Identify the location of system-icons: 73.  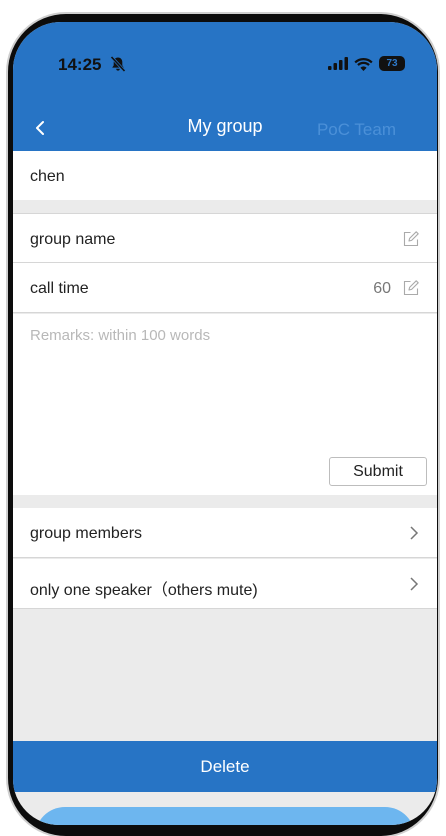
(366, 63).